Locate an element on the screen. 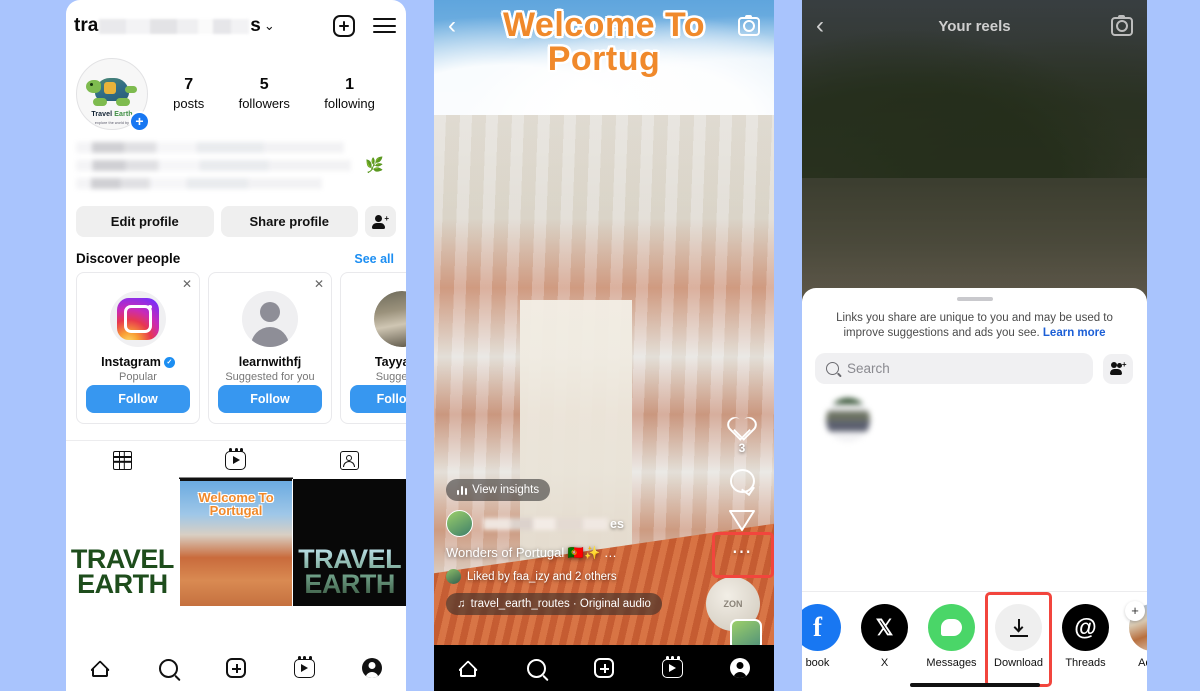 The height and width of the screenshot is (691, 1200). camera-icon is located at coordinates (1122, 25).